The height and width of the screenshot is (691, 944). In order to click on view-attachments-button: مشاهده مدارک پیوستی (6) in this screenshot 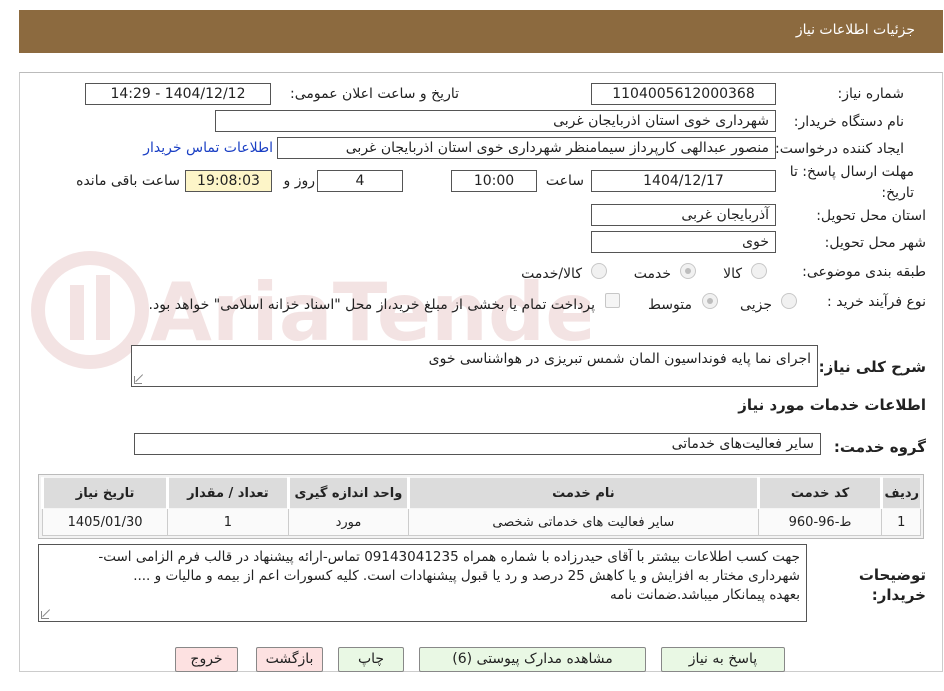, I will do `click(532, 659)`.